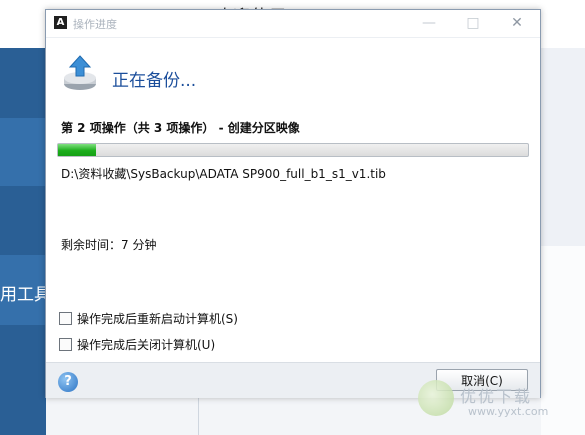 The width and height of the screenshot is (585, 435). Describe the element at coordinates (496, 396) in the screenshot. I see `watermark-text: 优优下载` at that location.